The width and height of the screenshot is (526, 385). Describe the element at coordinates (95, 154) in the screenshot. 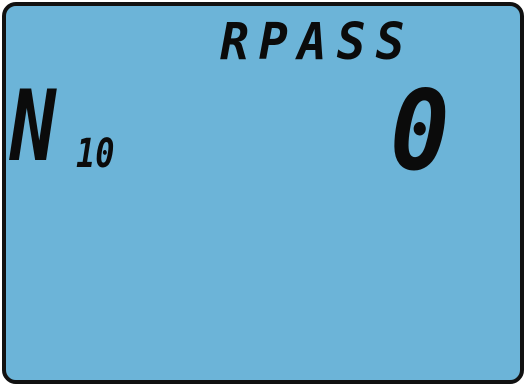

I see `menu-indicator-number: 10` at that location.